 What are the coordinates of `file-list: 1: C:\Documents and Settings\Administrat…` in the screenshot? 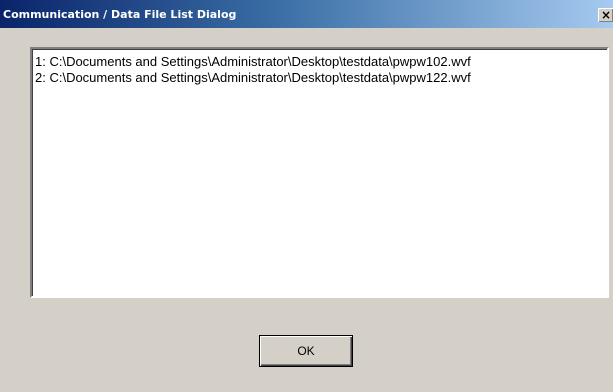 It's located at (253, 70).